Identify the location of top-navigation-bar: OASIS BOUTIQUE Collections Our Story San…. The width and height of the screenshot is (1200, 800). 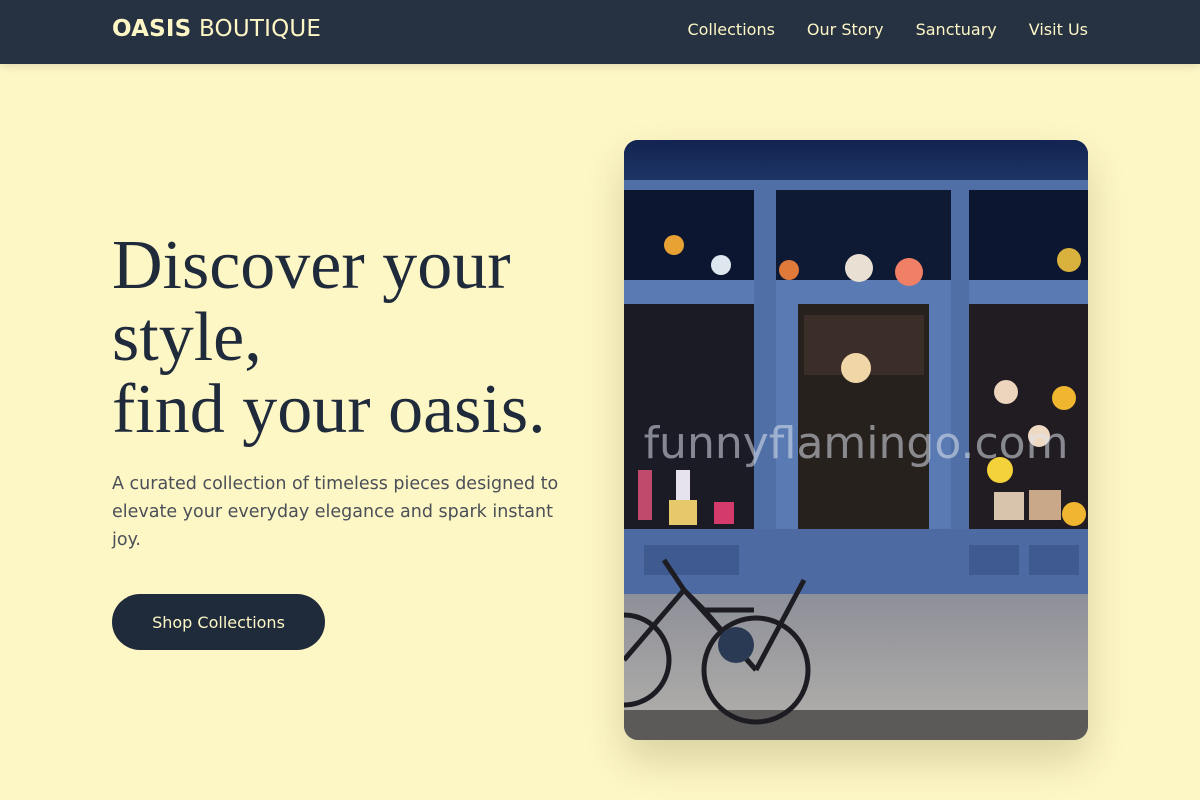
(600, 32).